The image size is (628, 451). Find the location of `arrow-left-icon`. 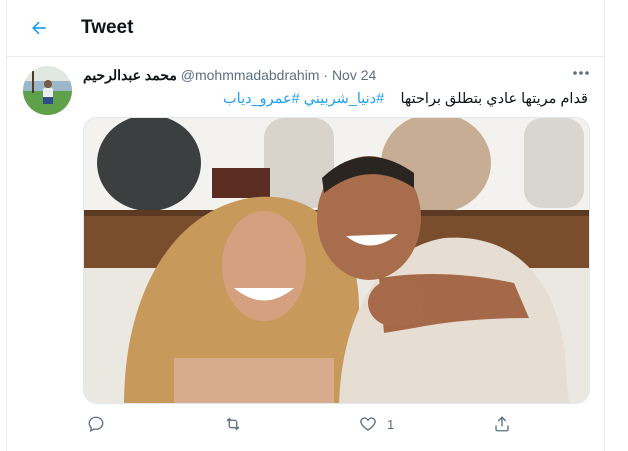

arrow-left-icon is located at coordinates (39, 28).